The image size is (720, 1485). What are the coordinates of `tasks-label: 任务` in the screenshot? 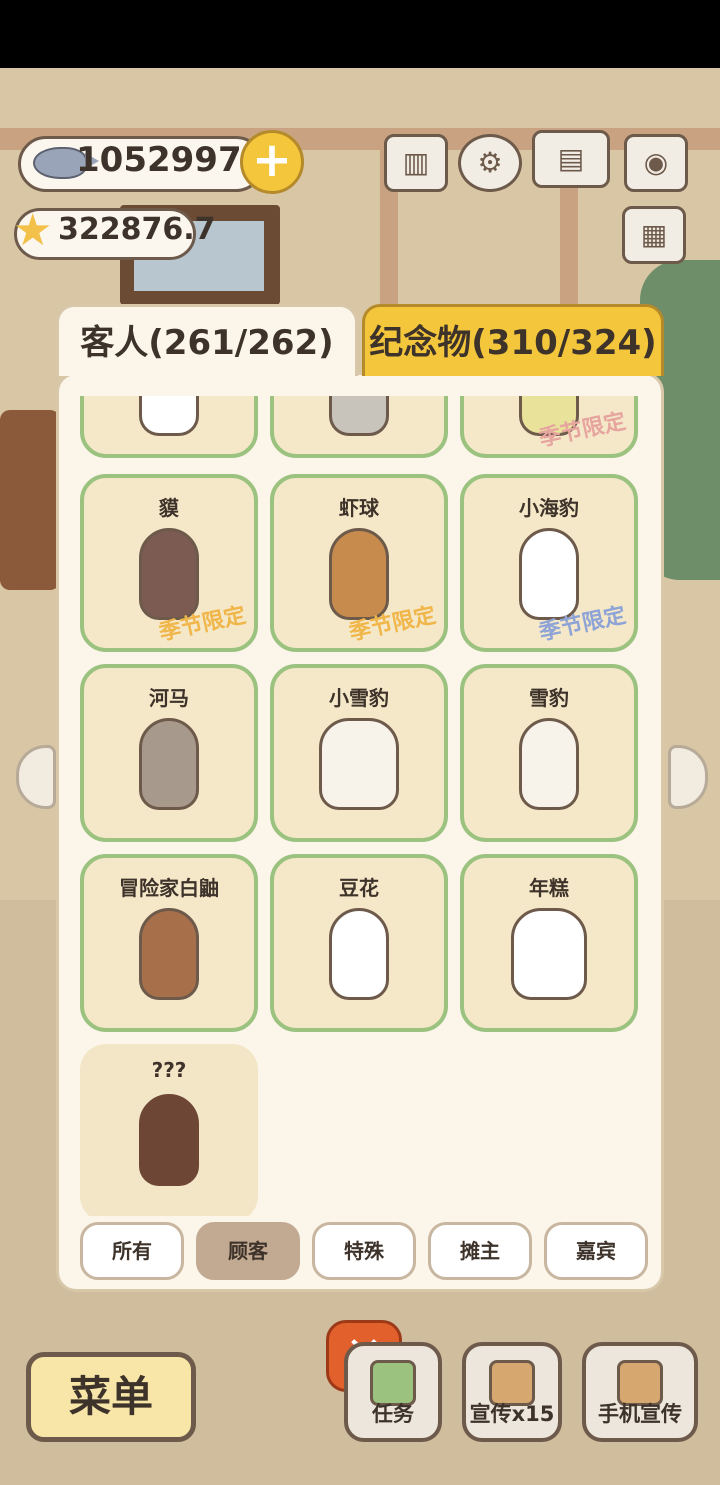 It's located at (393, 1414).